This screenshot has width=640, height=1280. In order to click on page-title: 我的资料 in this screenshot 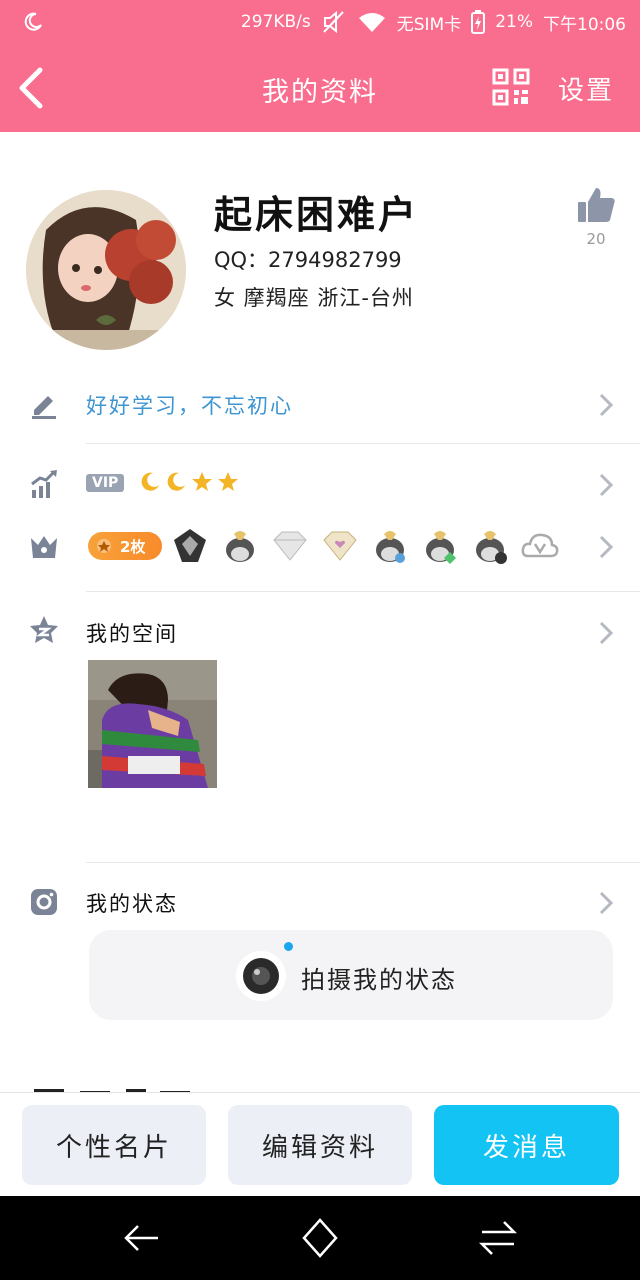, I will do `click(320, 92)`.